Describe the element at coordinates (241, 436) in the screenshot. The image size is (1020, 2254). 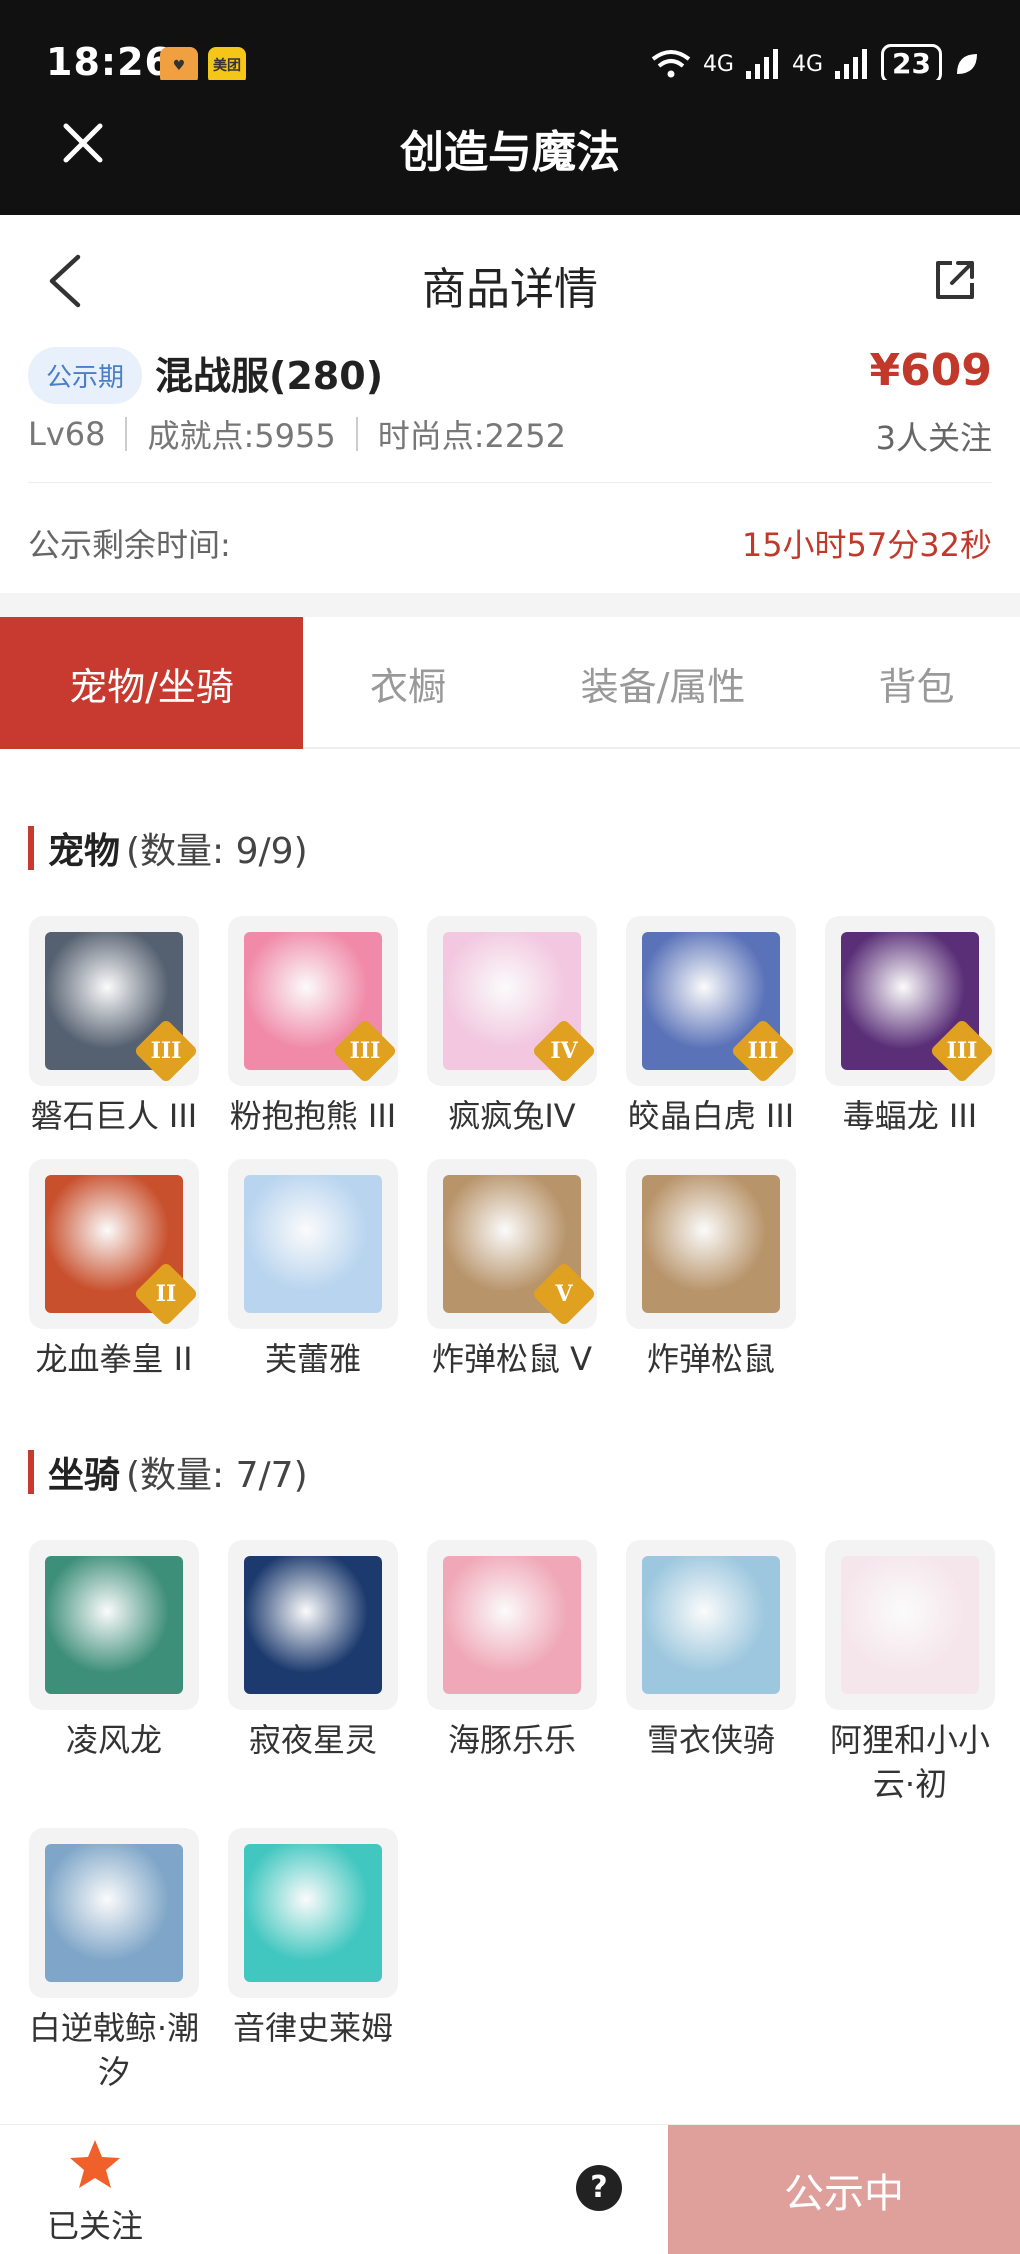
I see `achievement-value: 成就点:5955` at that location.